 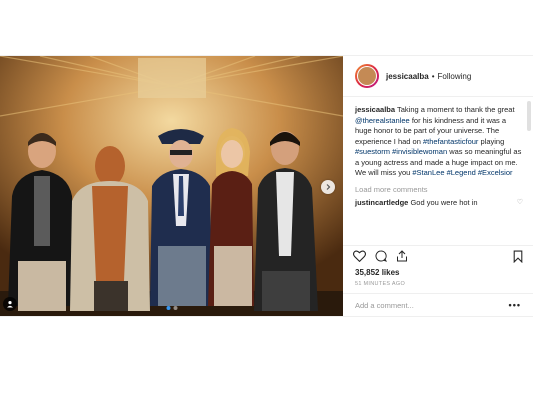 What do you see at coordinates (428, 172) in the screenshot?
I see `hashtag-link: #StanLee` at bounding box center [428, 172].